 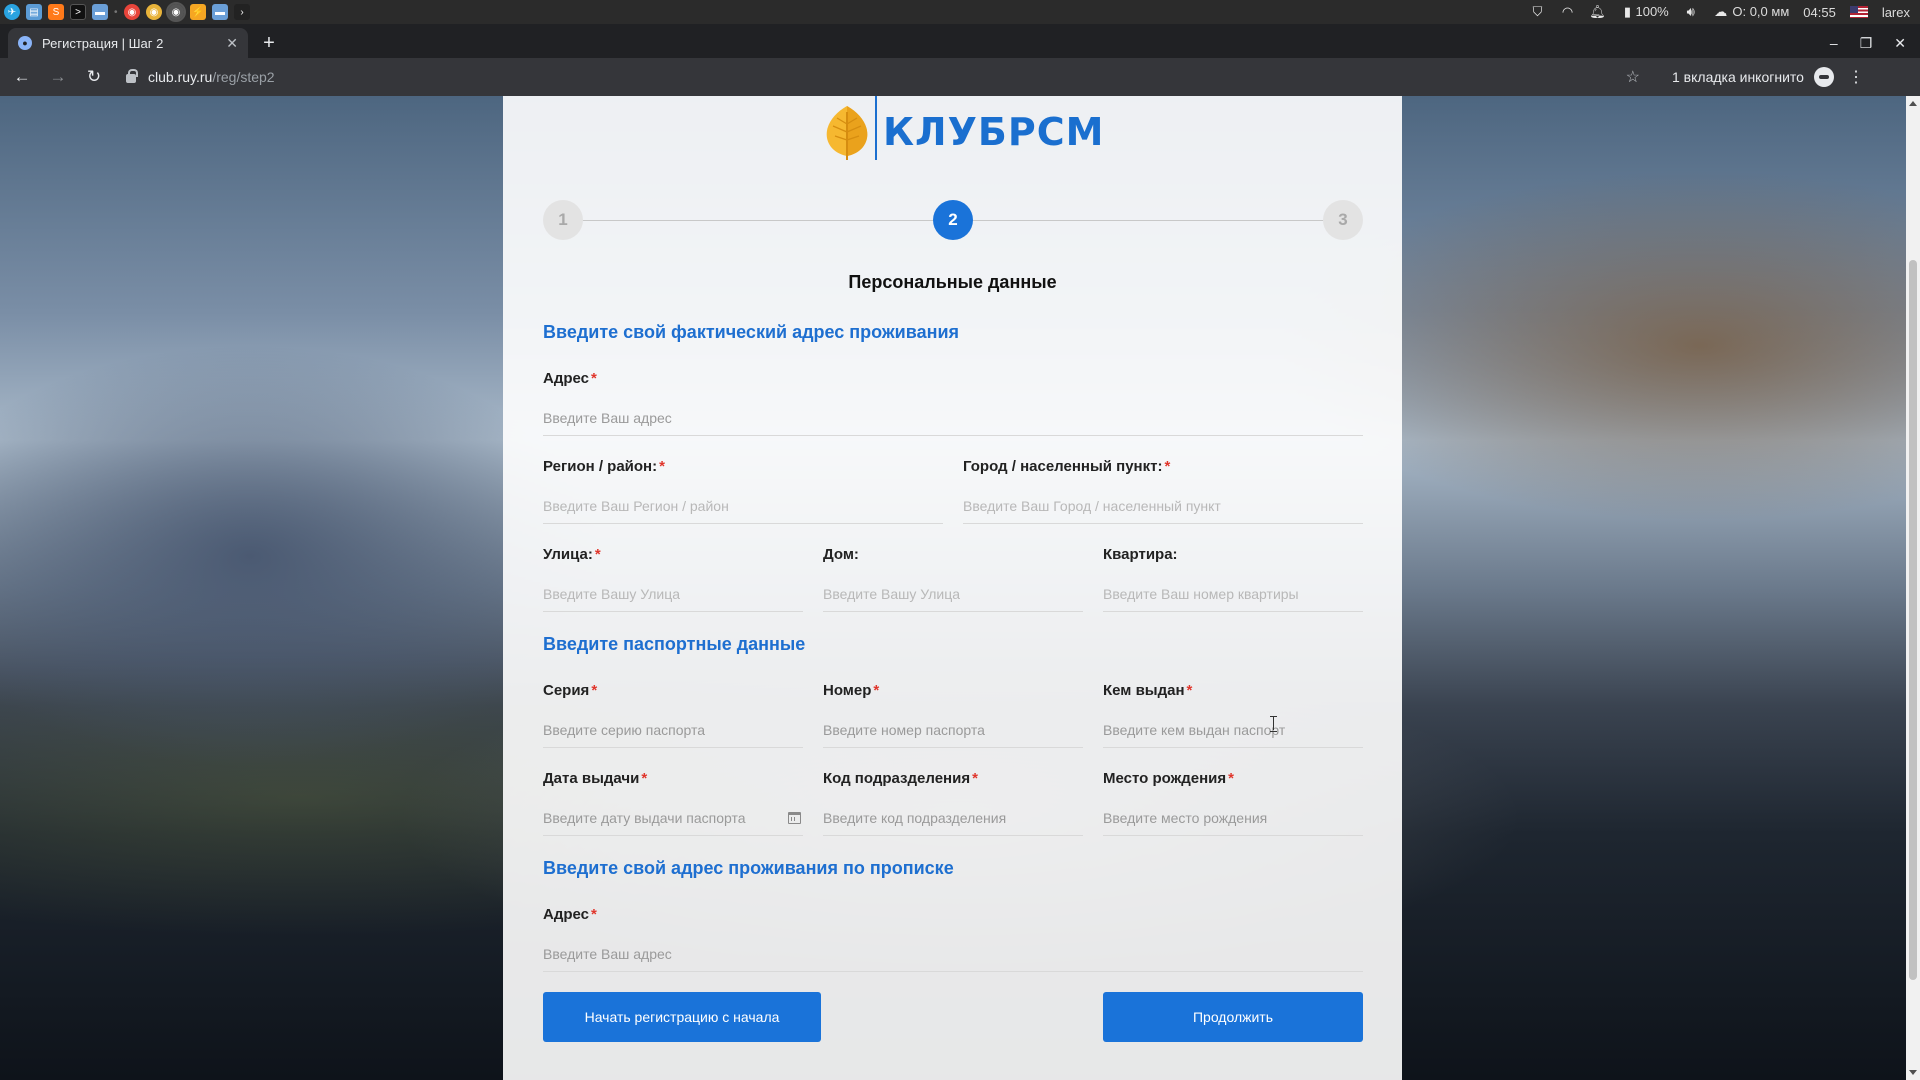 I want to click on user-name: larex, so click(x=1896, y=12).